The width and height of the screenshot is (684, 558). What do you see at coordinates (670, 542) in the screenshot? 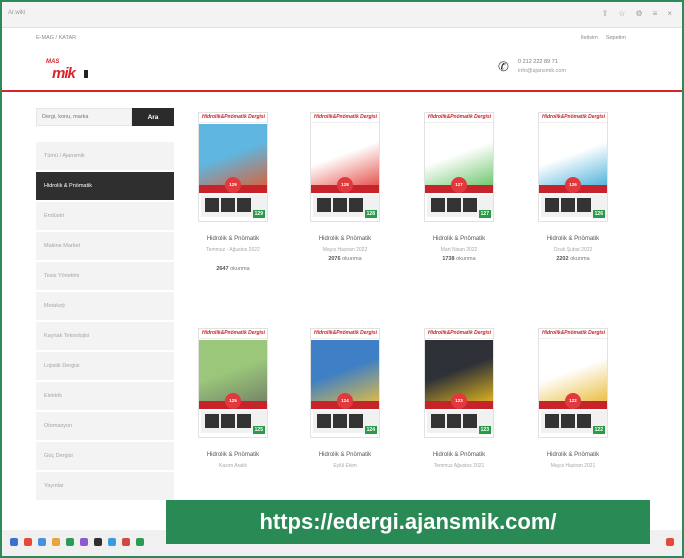
I see `taskbar-tray-icon` at bounding box center [670, 542].